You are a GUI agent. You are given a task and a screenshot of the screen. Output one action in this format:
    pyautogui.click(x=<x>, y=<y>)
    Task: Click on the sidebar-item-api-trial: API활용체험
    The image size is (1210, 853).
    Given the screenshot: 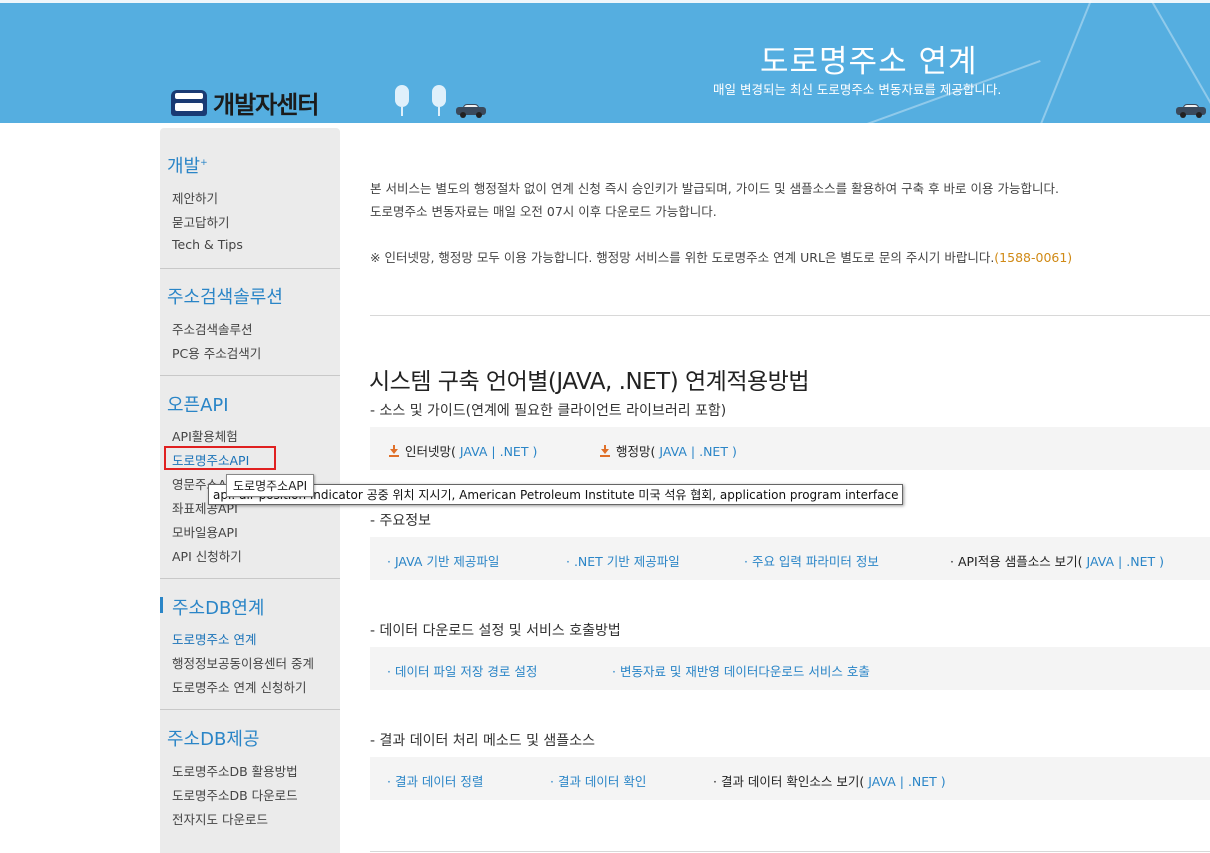 What is the action you would take?
    pyautogui.click(x=205, y=435)
    